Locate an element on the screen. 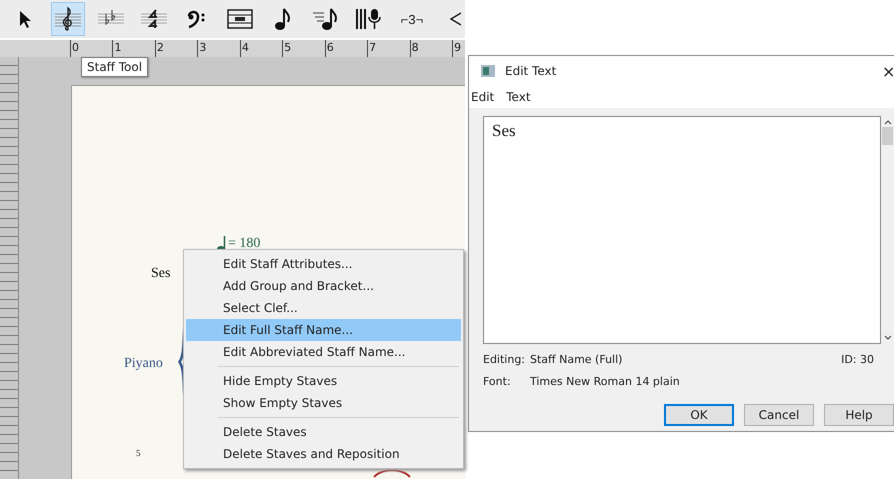 The height and width of the screenshot is (479, 894). treble-clef-icon is located at coordinates (68, 19).